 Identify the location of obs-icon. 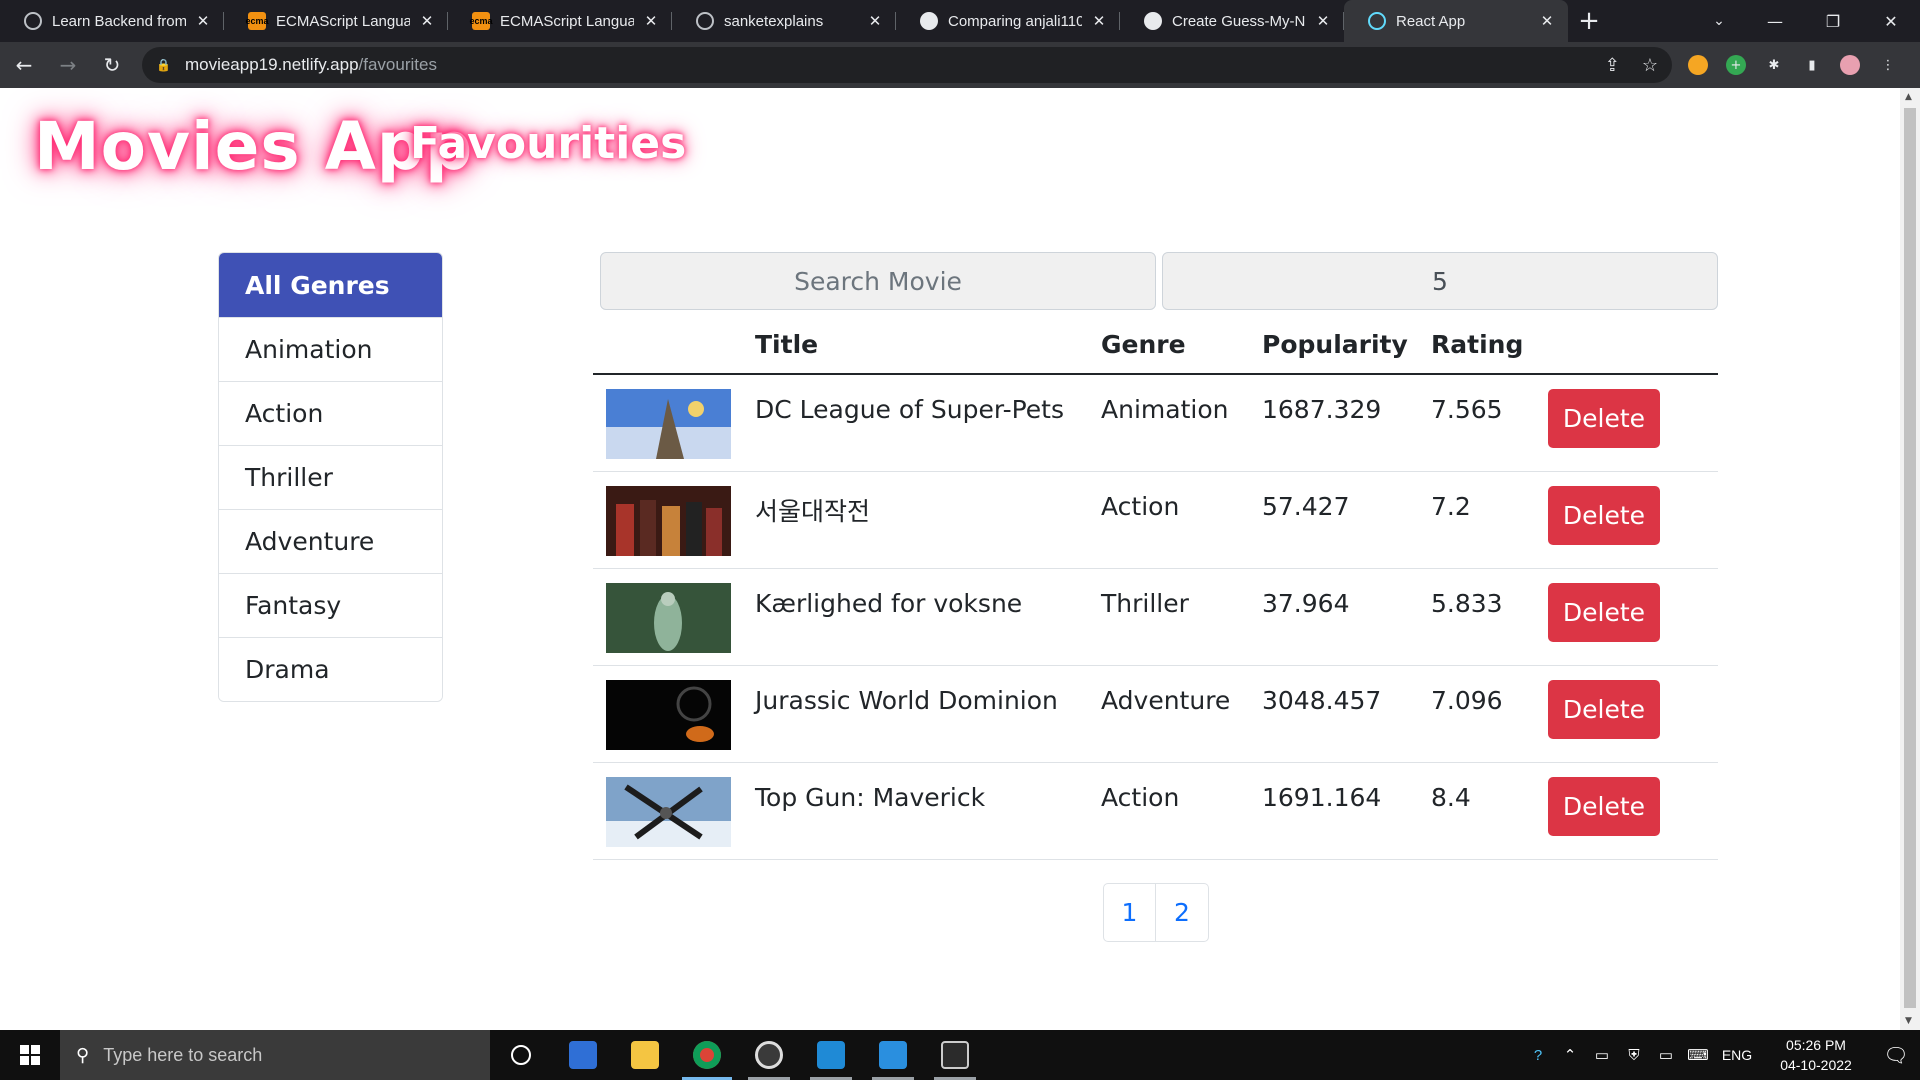
(769, 1055).